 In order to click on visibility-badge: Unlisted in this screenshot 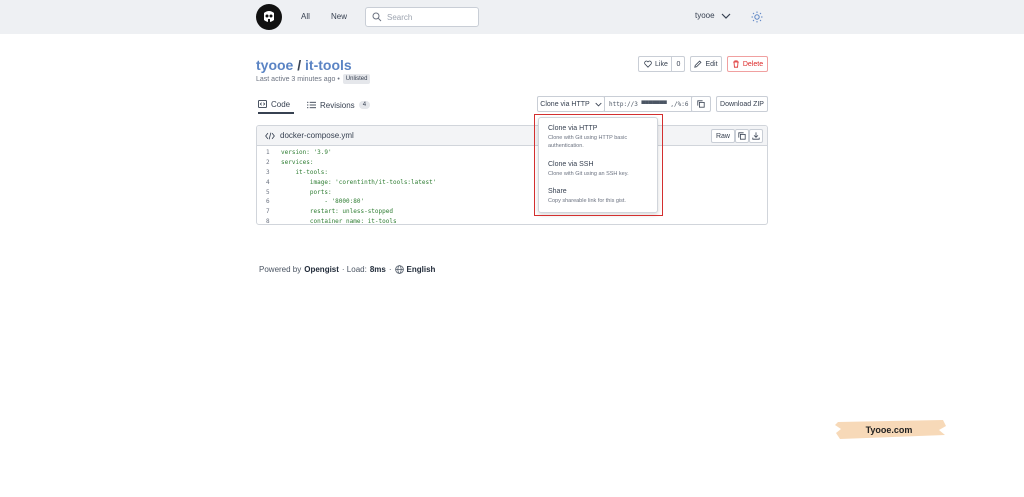, I will do `click(356, 79)`.